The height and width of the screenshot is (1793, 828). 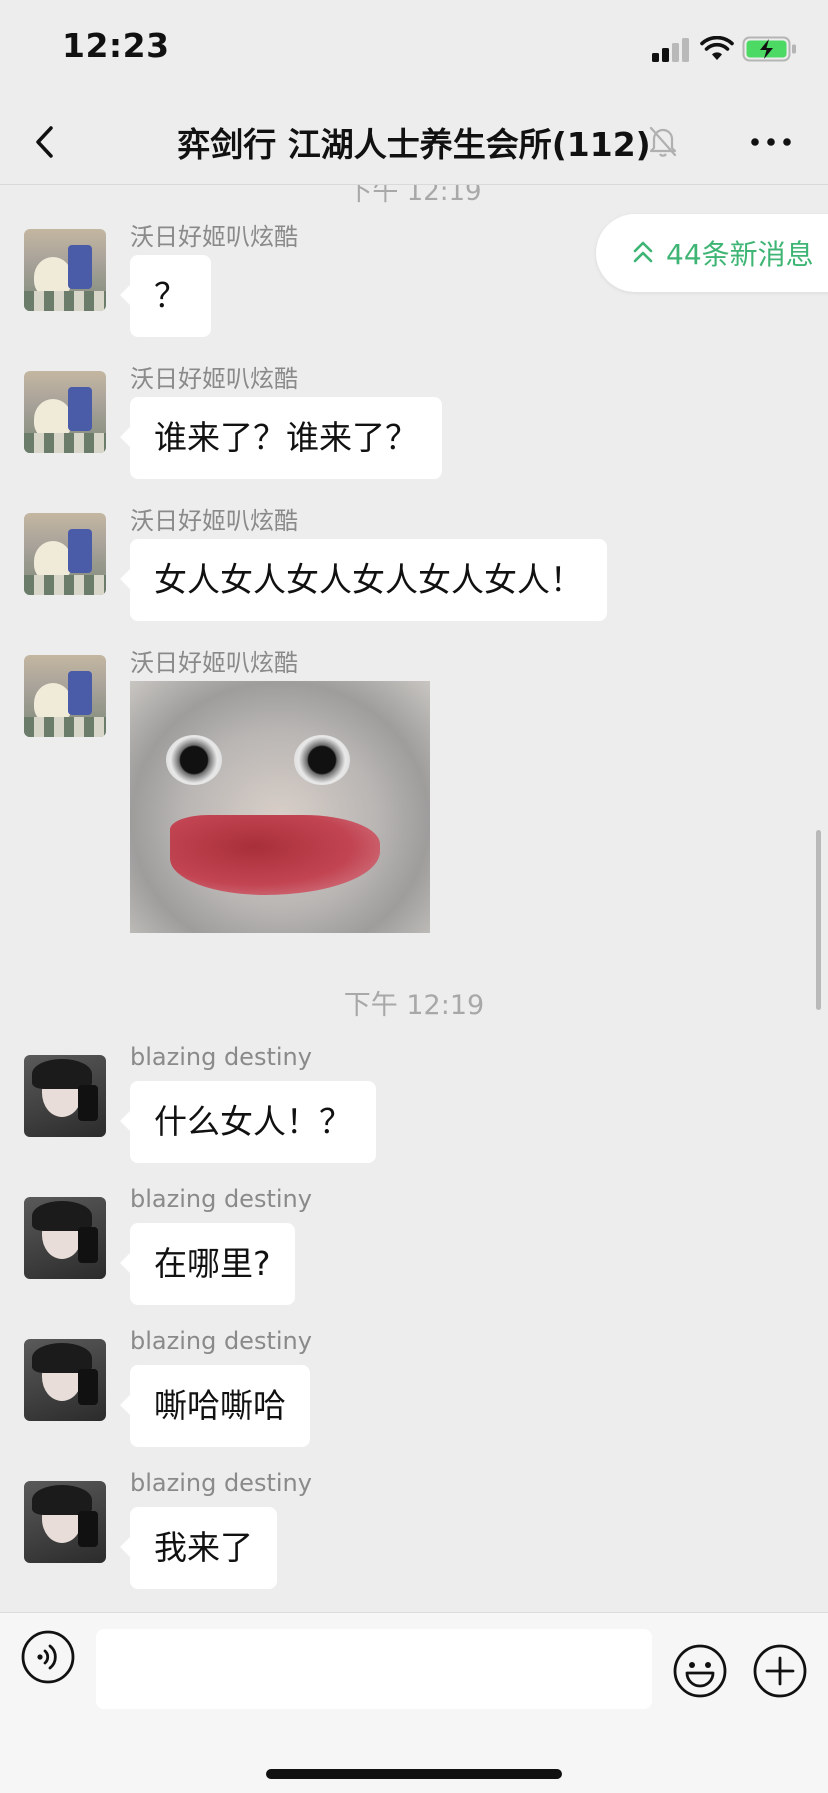 What do you see at coordinates (780, 1671) in the screenshot?
I see `plus-icon` at bounding box center [780, 1671].